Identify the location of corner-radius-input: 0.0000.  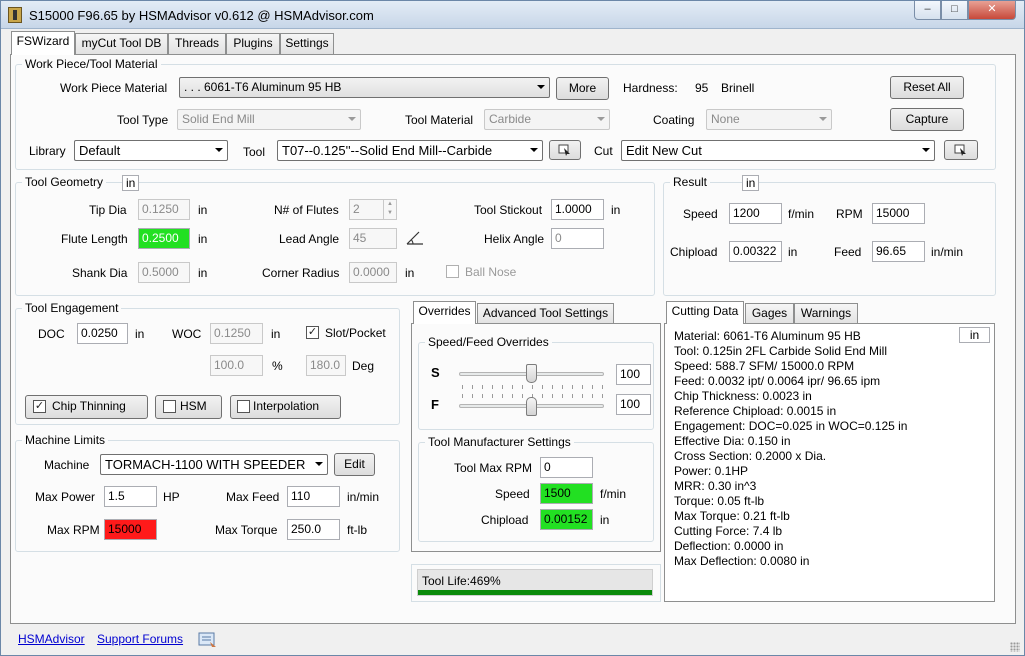
(373, 272).